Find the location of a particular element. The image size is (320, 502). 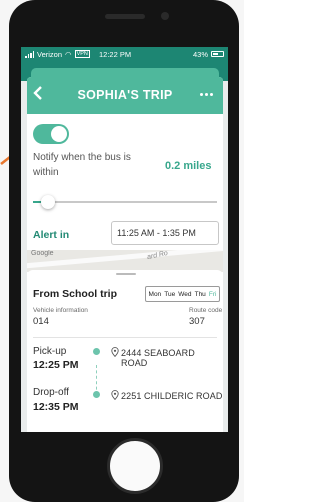

map-view: Google ard Ro is located at coordinates (125, 261).